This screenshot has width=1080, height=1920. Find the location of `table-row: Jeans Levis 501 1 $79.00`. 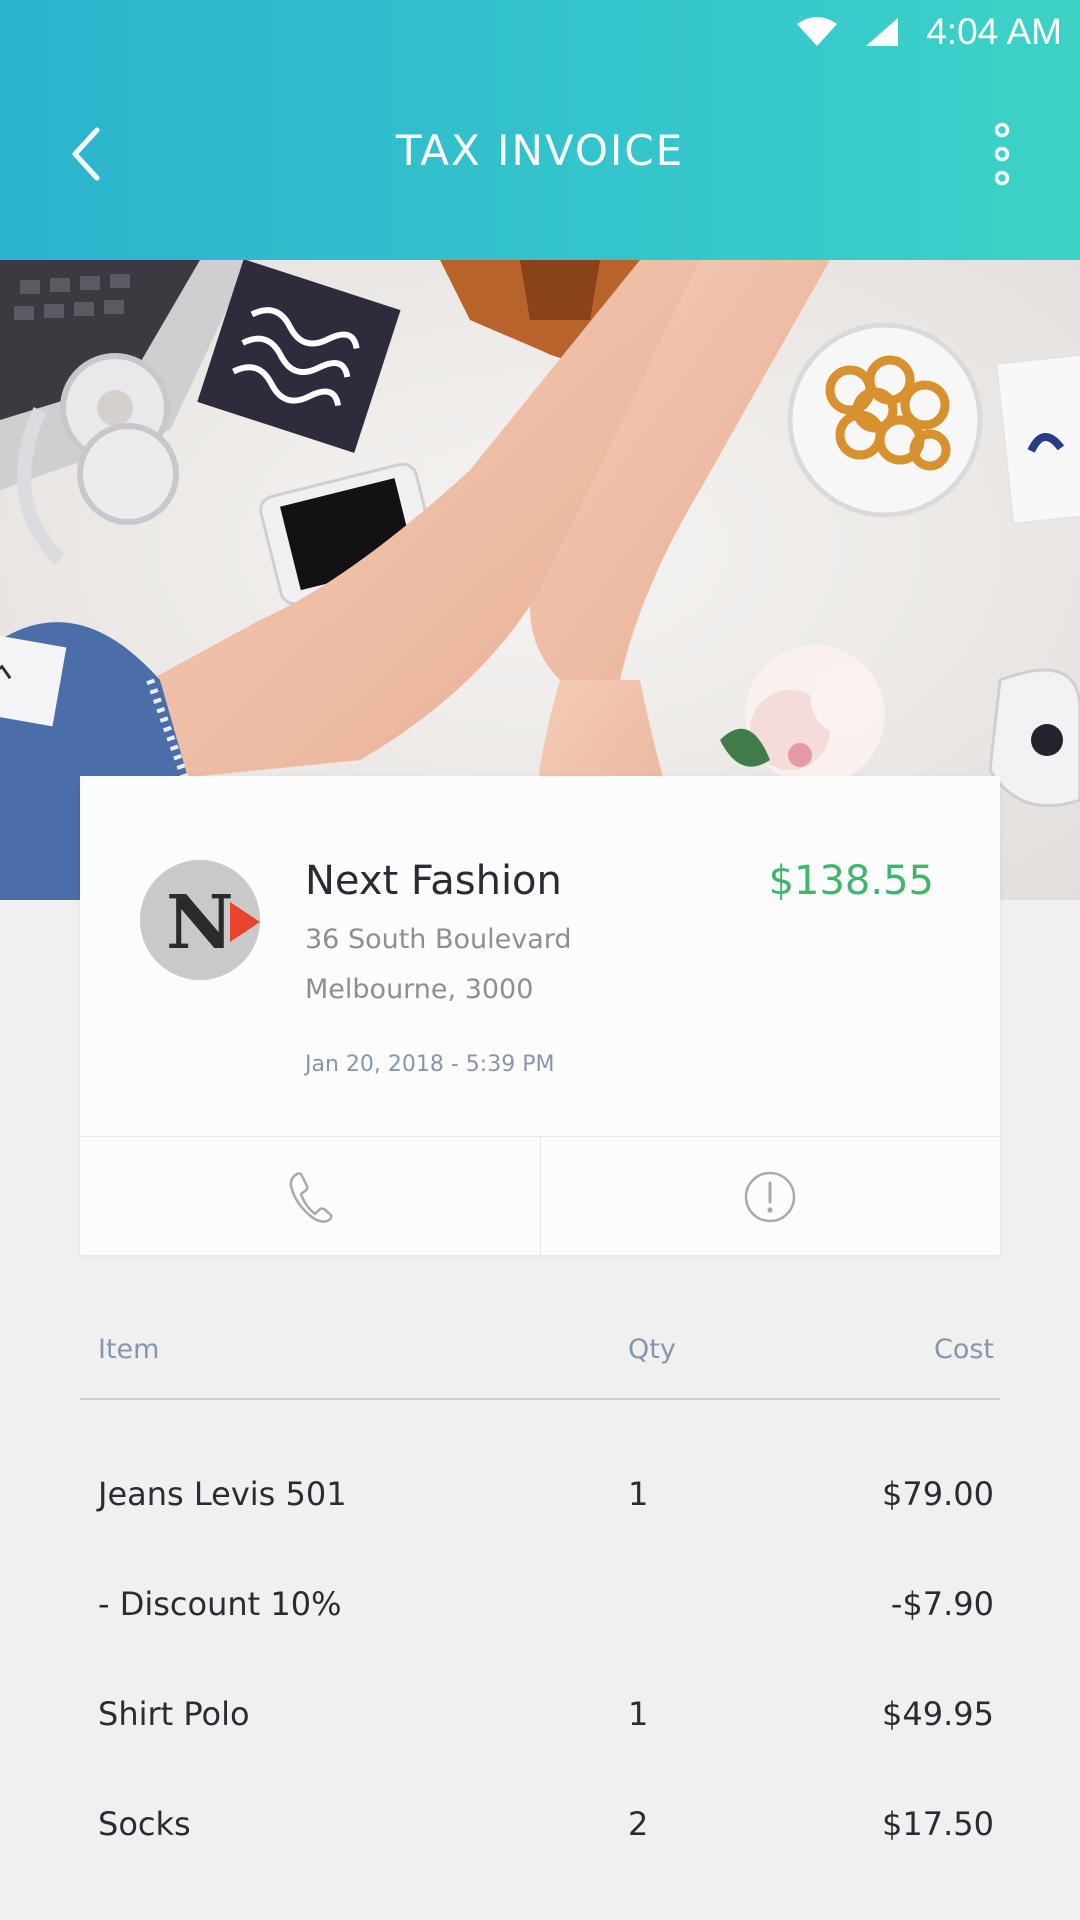

table-row: Jeans Levis 501 1 $79.00 is located at coordinates (540, 1495).